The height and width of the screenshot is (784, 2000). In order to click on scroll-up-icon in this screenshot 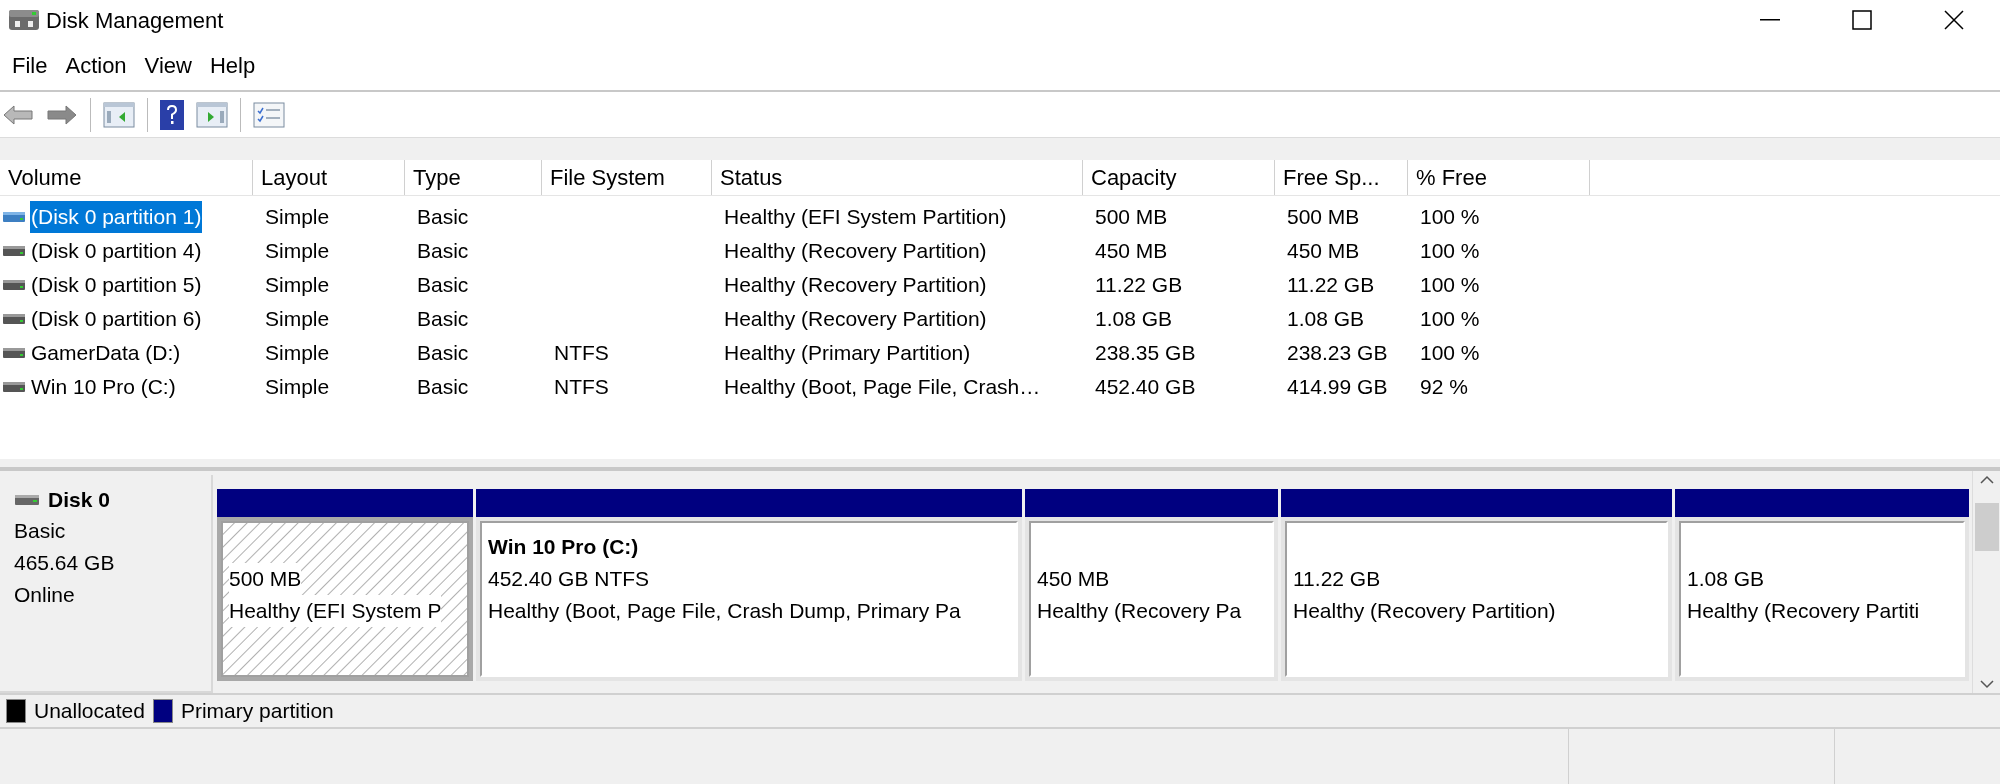, I will do `click(1986, 480)`.